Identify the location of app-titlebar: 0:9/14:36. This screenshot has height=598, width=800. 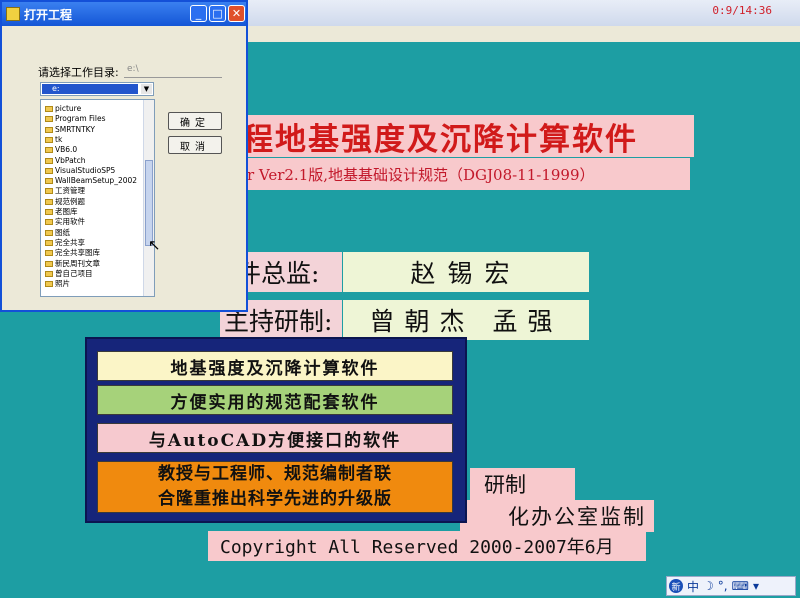
(522, 13).